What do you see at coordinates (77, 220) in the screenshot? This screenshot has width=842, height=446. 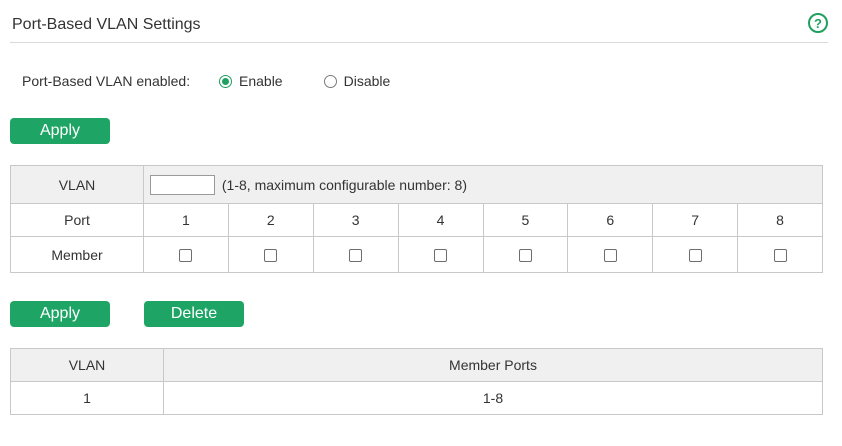 I see `port-label: Port` at bounding box center [77, 220].